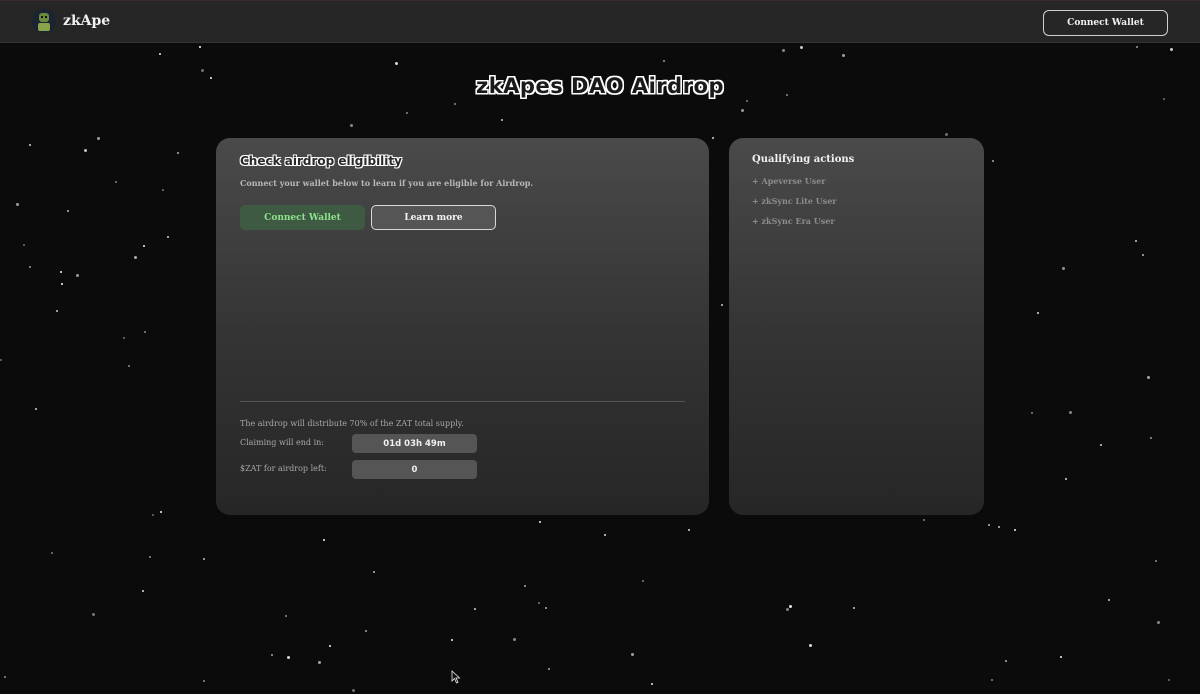 The image size is (1200, 694). Describe the element at coordinates (456, 677) in the screenshot. I see `mouse-cursor-icon` at that location.